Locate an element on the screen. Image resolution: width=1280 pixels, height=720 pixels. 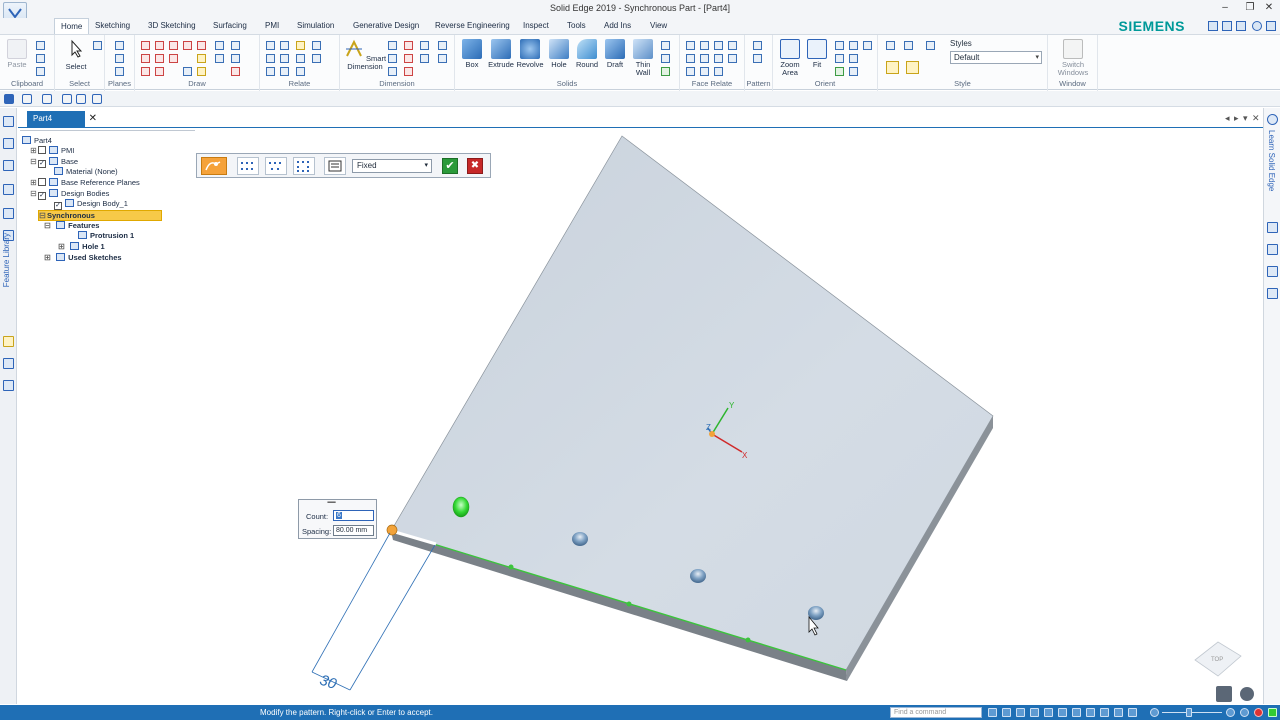
arc-icon is located at coordinates (173, 45).